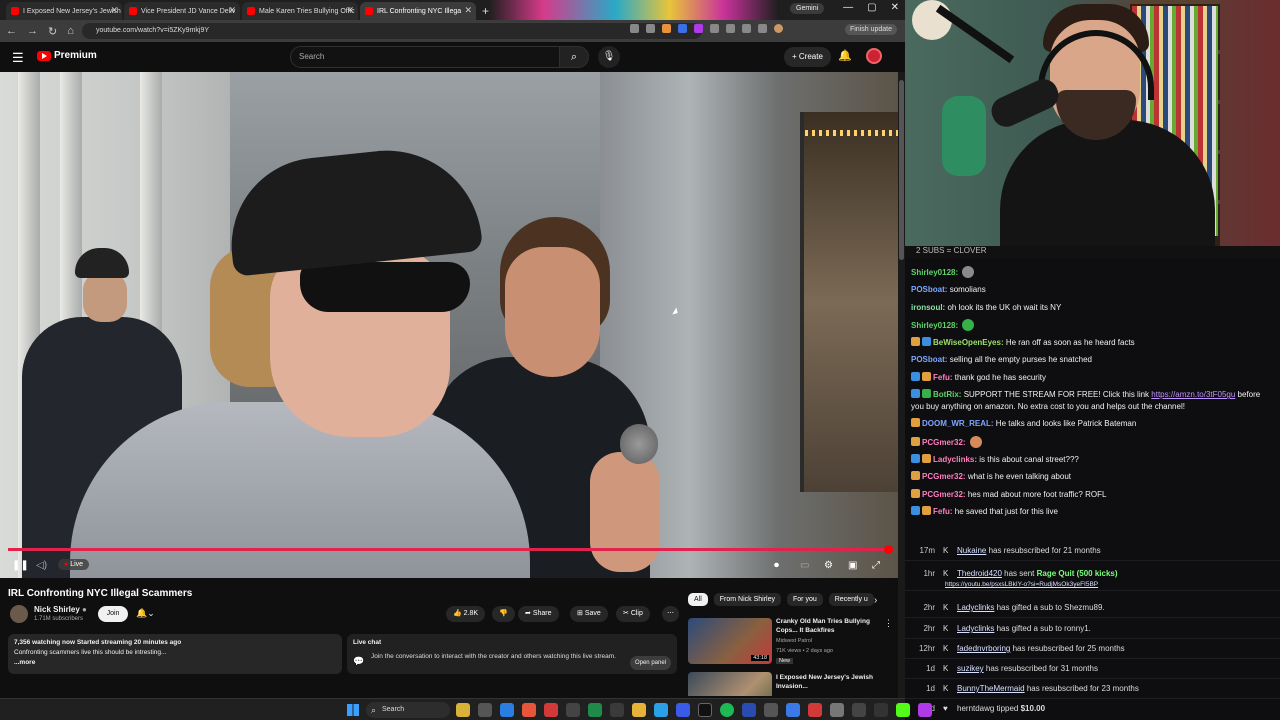 The height and width of the screenshot is (720, 1280). Describe the element at coordinates (698, 599) in the screenshot. I see `chip-all: All` at that location.